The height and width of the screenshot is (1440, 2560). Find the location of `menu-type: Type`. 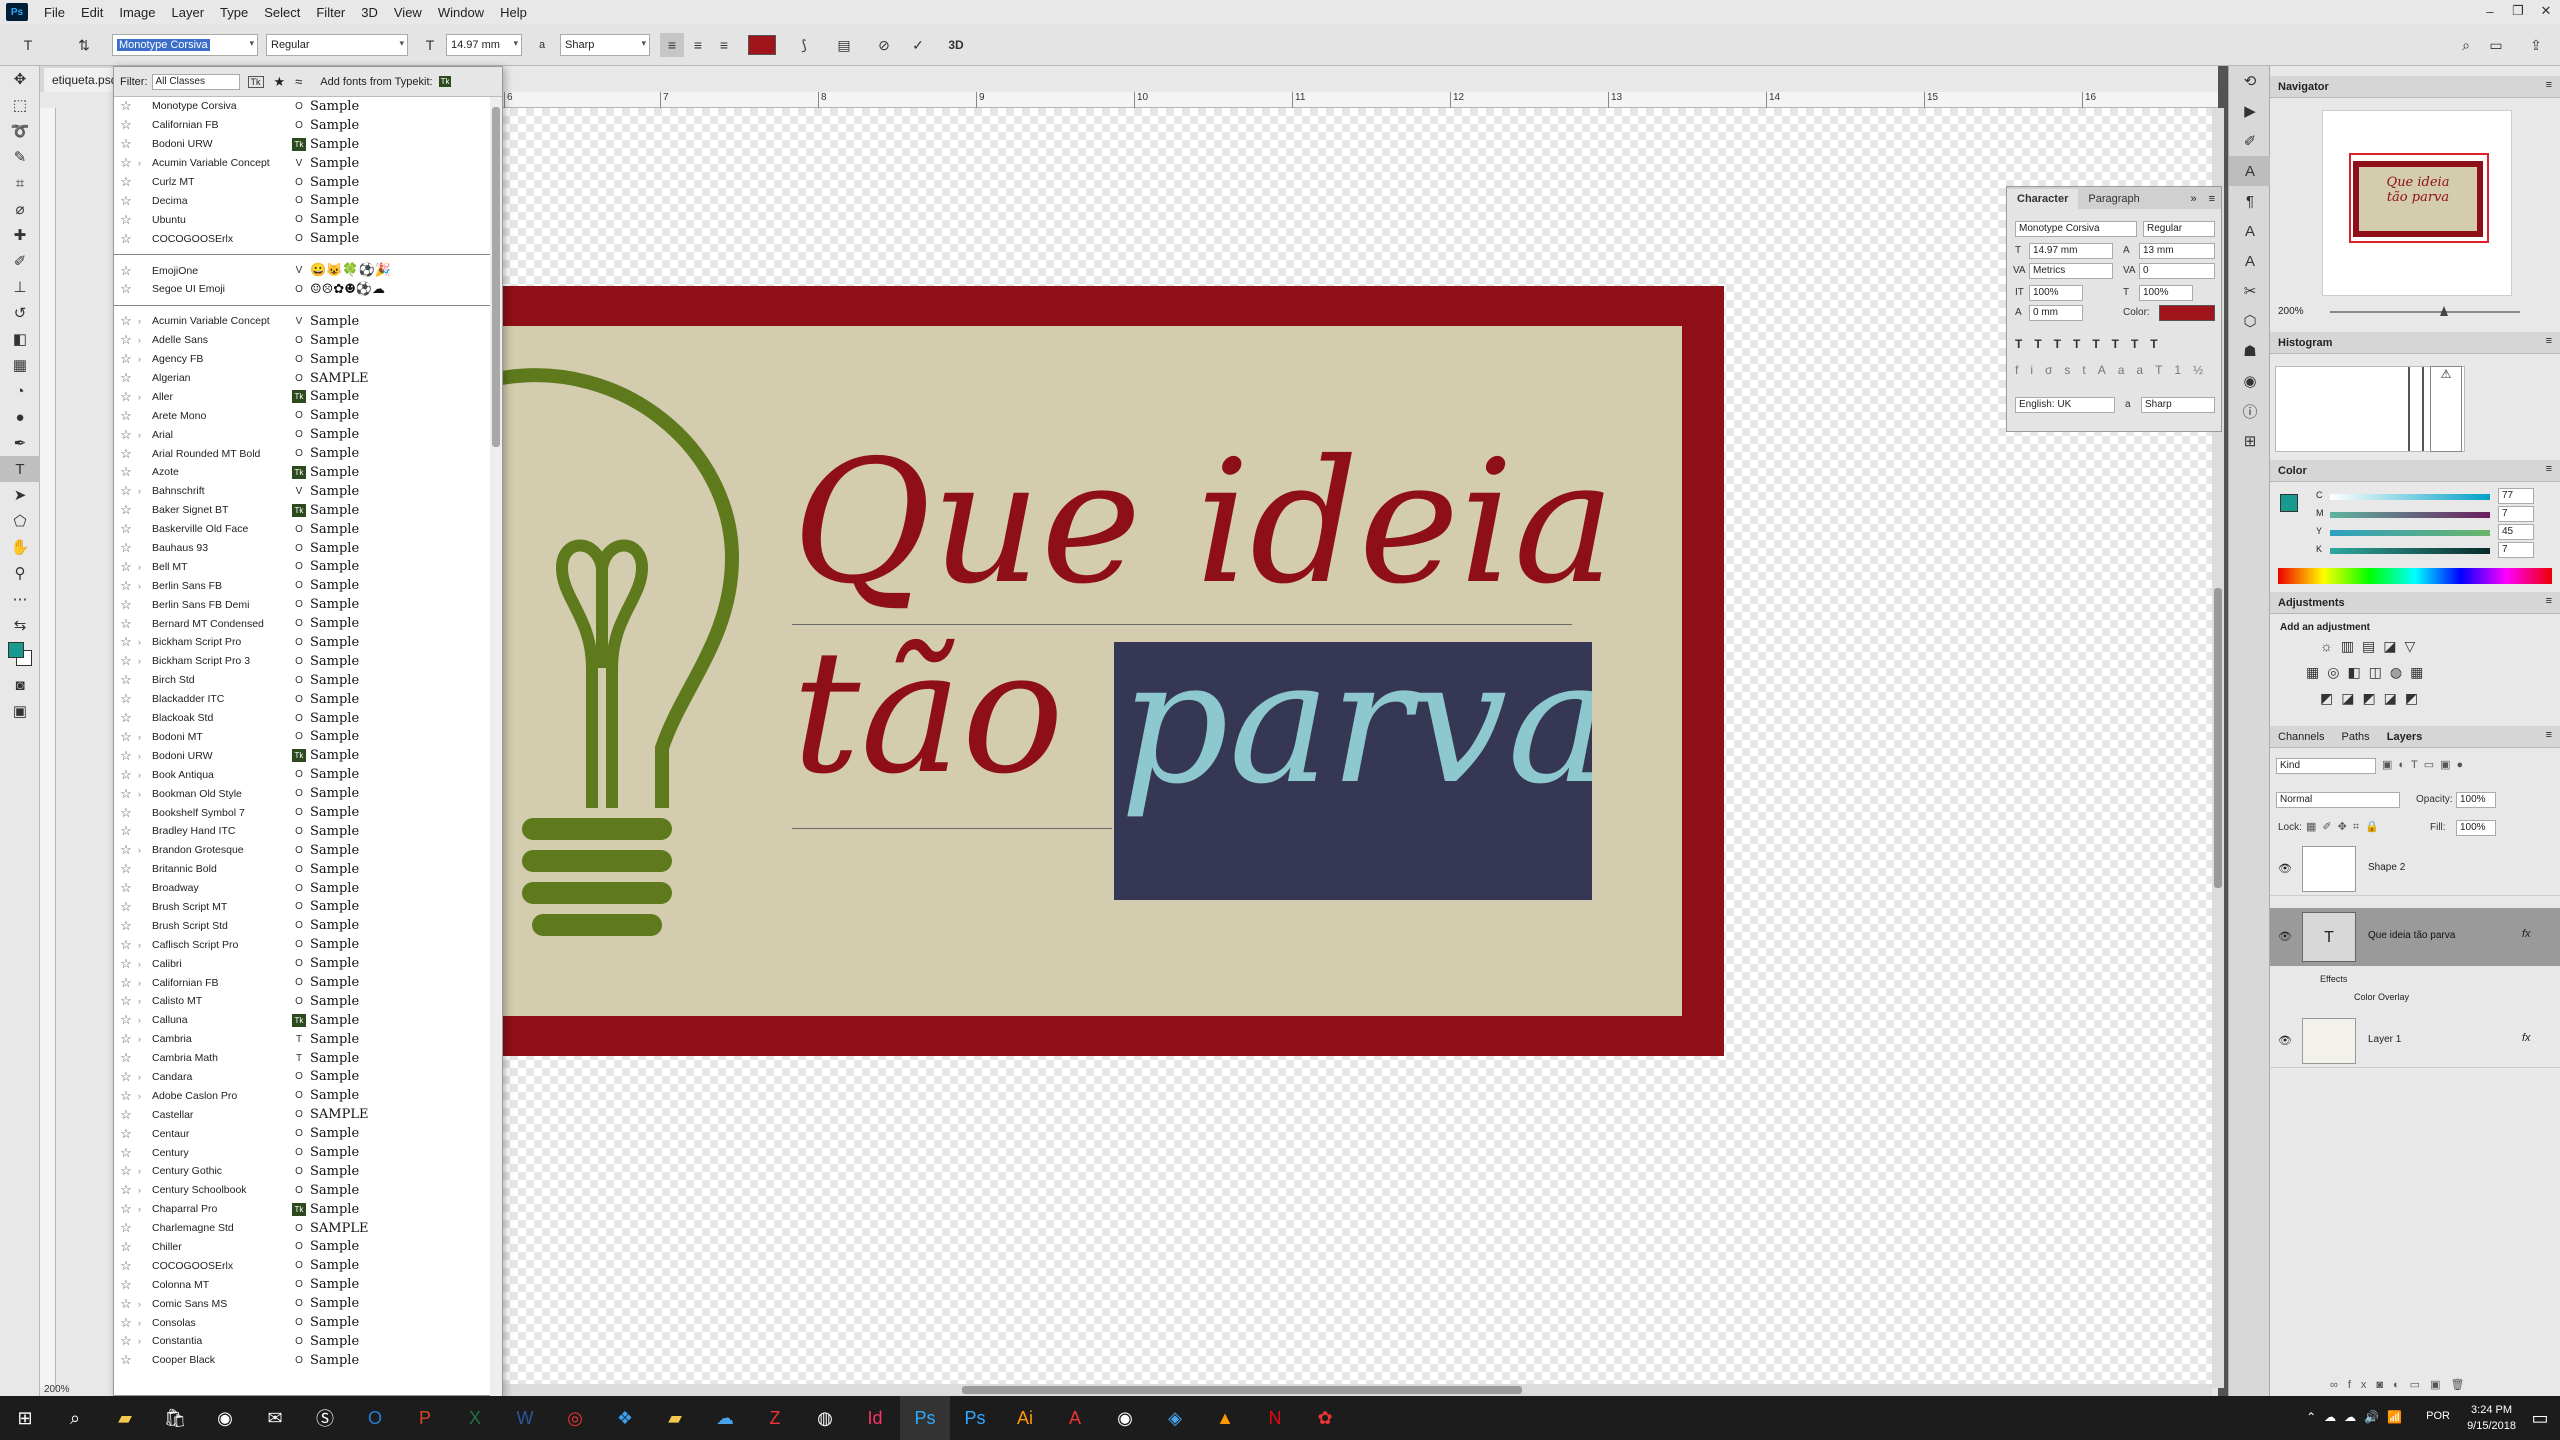

menu-type: Type is located at coordinates (234, 12).